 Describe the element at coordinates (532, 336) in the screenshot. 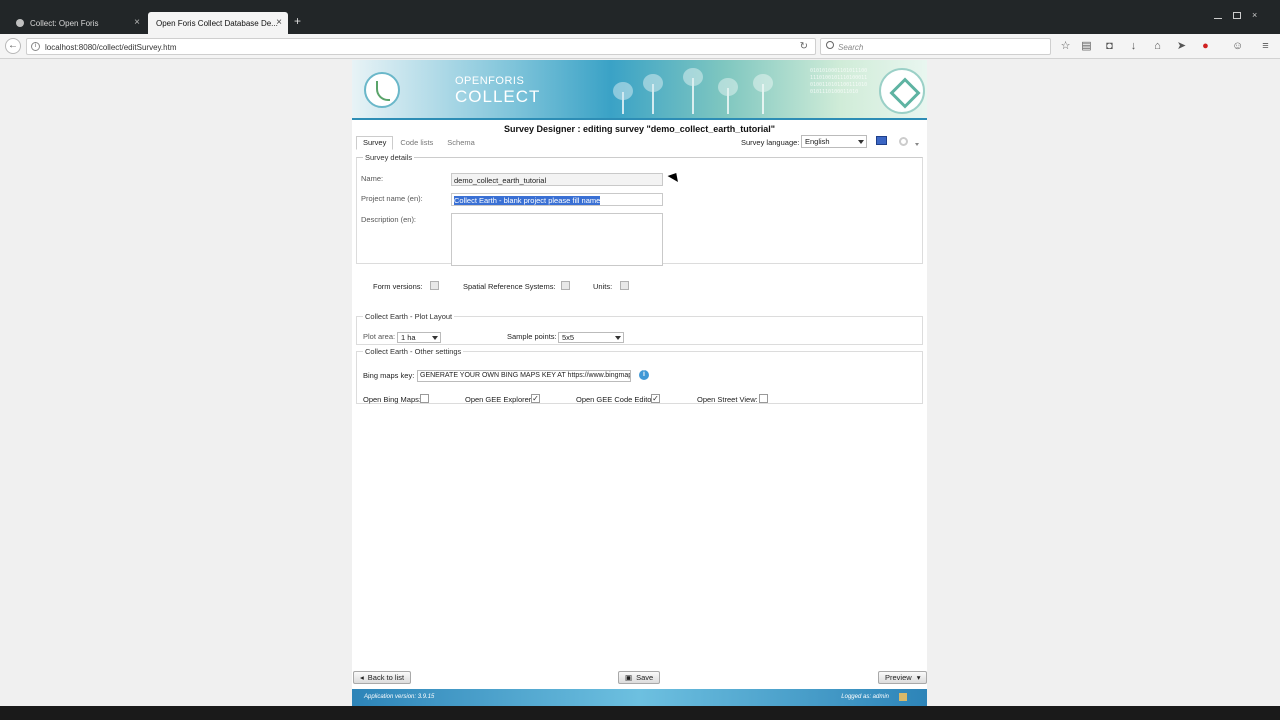

I see `sample-points-label: Sample points:` at that location.